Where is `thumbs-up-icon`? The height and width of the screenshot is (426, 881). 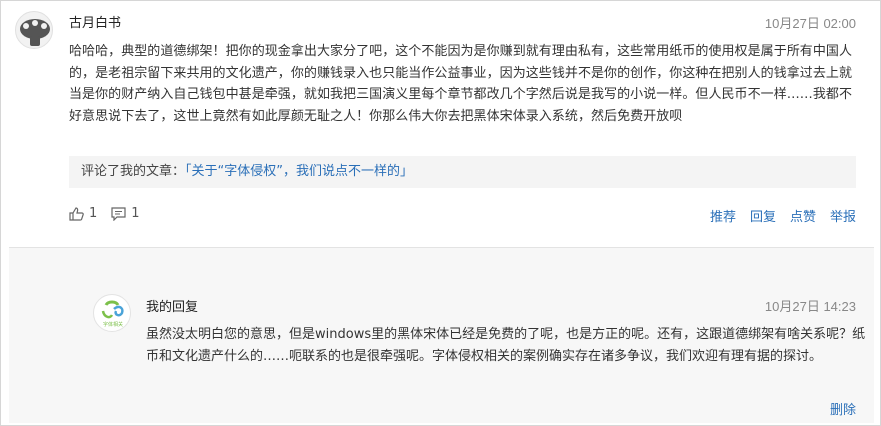 thumbs-up-icon is located at coordinates (76, 213).